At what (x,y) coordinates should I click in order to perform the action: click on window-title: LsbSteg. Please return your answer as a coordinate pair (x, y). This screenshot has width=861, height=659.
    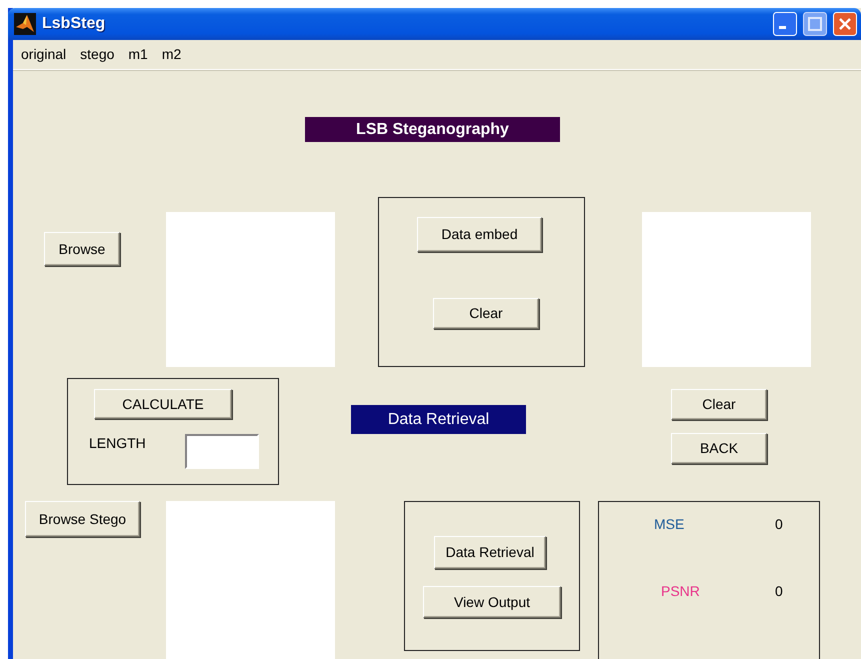
    Looking at the image, I should click on (74, 24).